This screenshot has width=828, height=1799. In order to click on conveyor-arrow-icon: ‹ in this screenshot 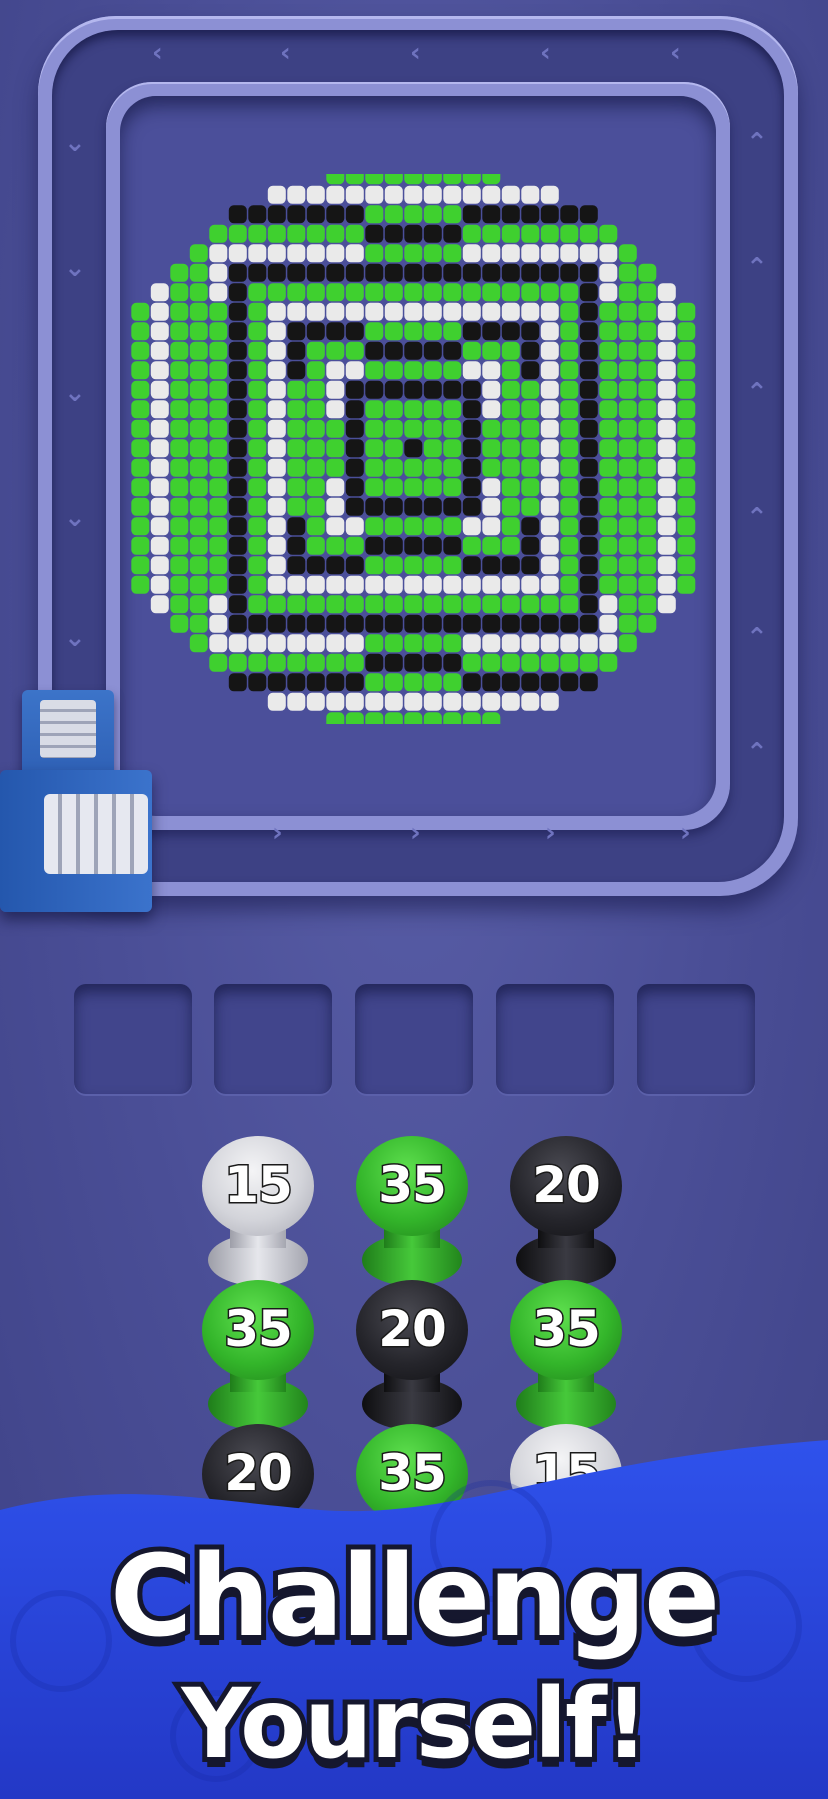, I will do `click(285, 53)`.